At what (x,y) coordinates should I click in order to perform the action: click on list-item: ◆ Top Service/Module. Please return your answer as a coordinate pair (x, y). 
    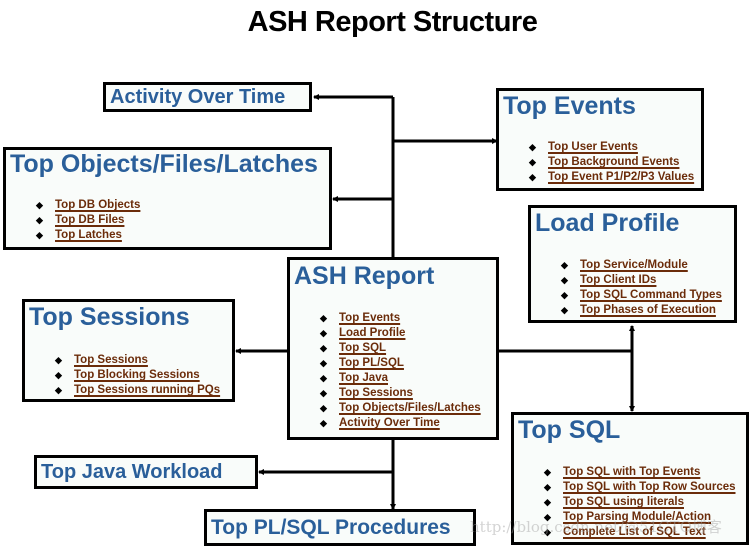
    Looking at the image, I should click on (641, 265).